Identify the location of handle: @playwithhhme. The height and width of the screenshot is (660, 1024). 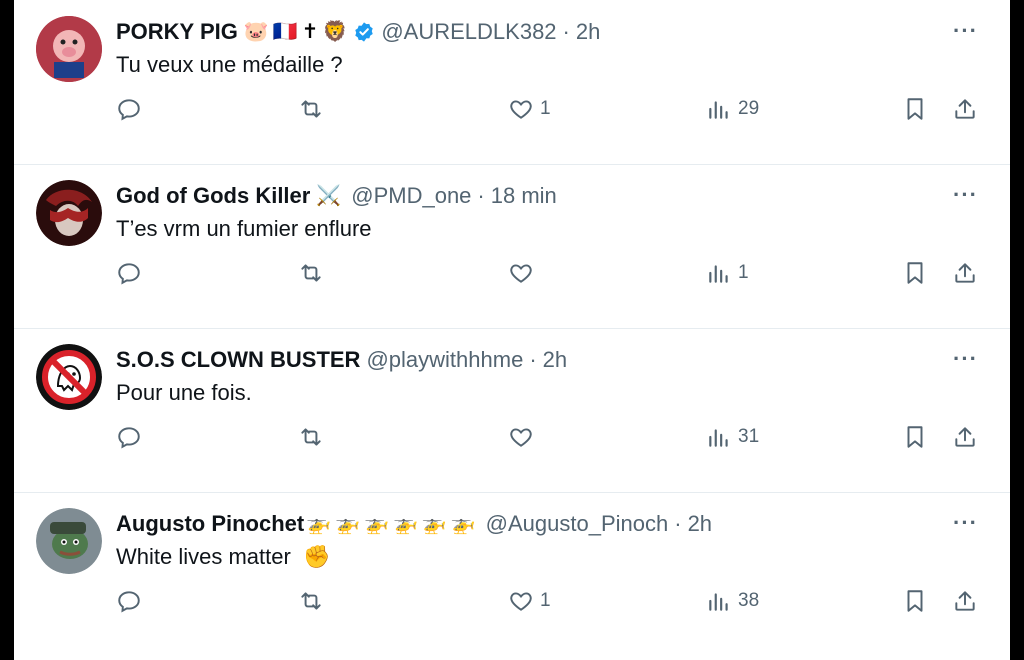
(444, 360).